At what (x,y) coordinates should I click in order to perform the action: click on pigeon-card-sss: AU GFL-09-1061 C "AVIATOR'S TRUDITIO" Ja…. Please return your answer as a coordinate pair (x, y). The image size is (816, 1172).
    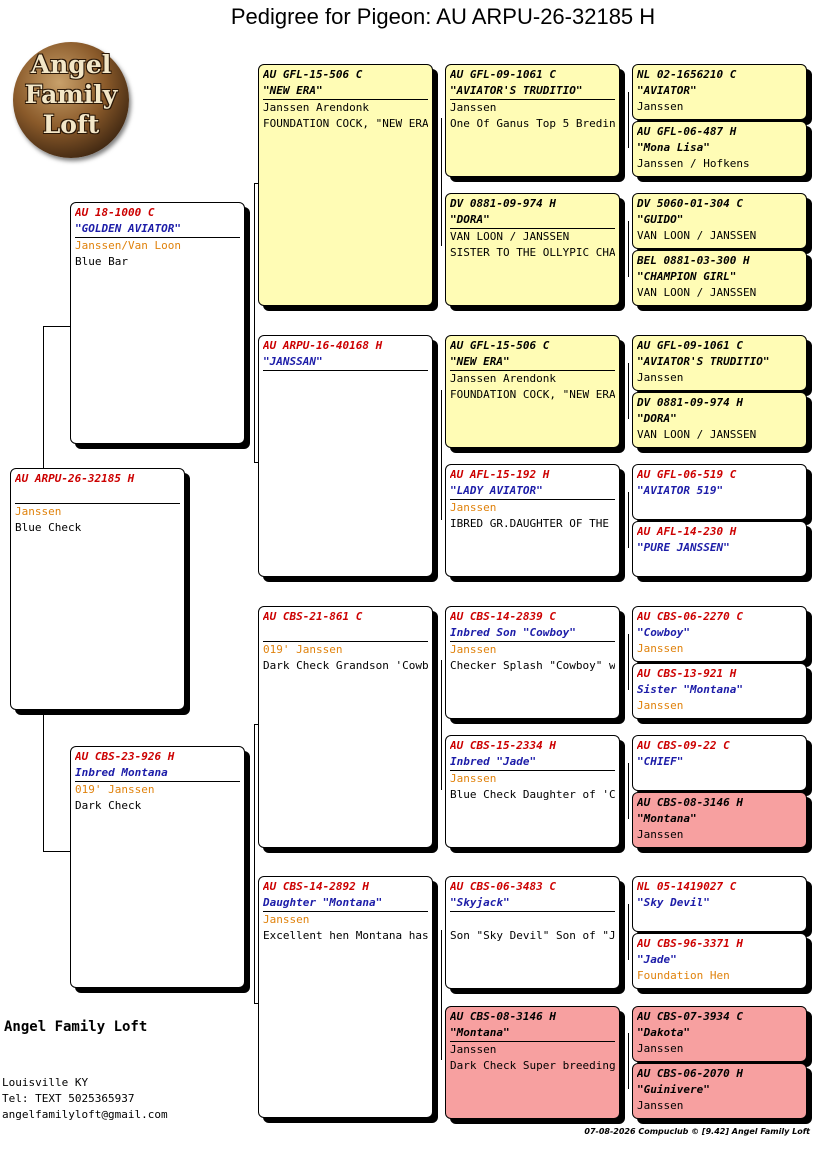
    Looking at the image, I should click on (532, 120).